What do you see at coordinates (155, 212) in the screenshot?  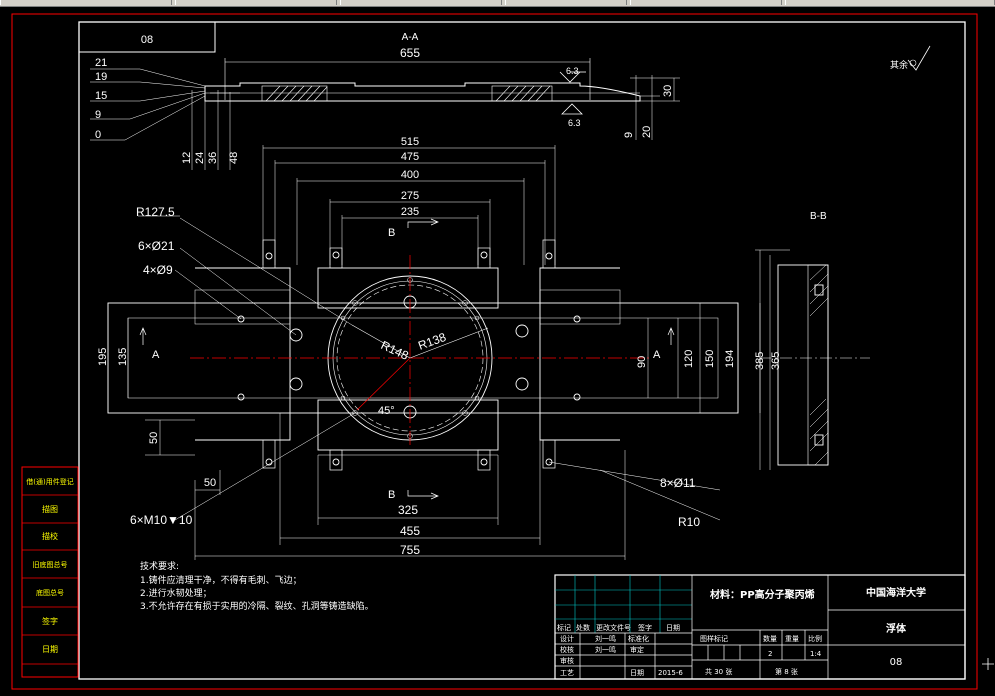 I see `dim-r127-5: R127.5` at bounding box center [155, 212].